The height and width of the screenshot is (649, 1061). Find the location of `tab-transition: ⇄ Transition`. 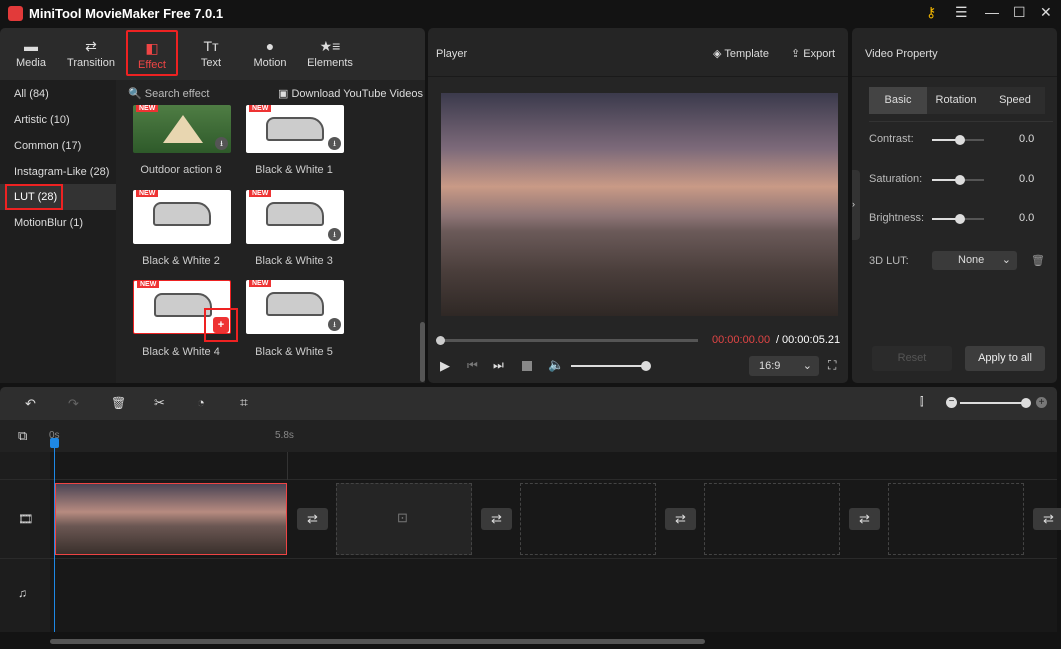

tab-transition: ⇄ Transition is located at coordinates (91, 54).